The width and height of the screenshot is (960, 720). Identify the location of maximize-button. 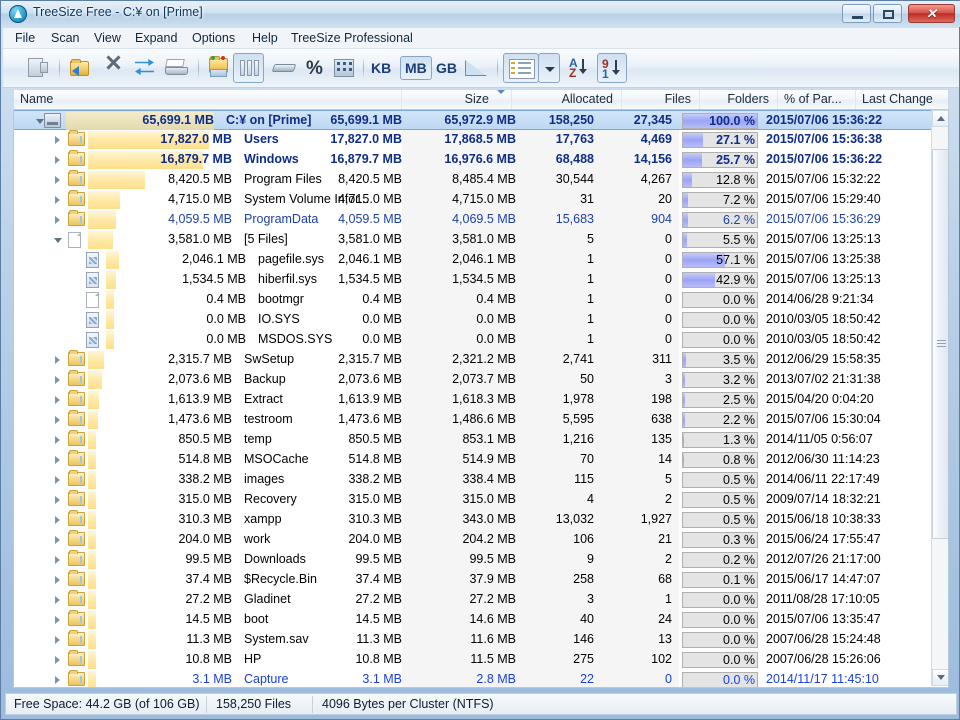
(887, 13).